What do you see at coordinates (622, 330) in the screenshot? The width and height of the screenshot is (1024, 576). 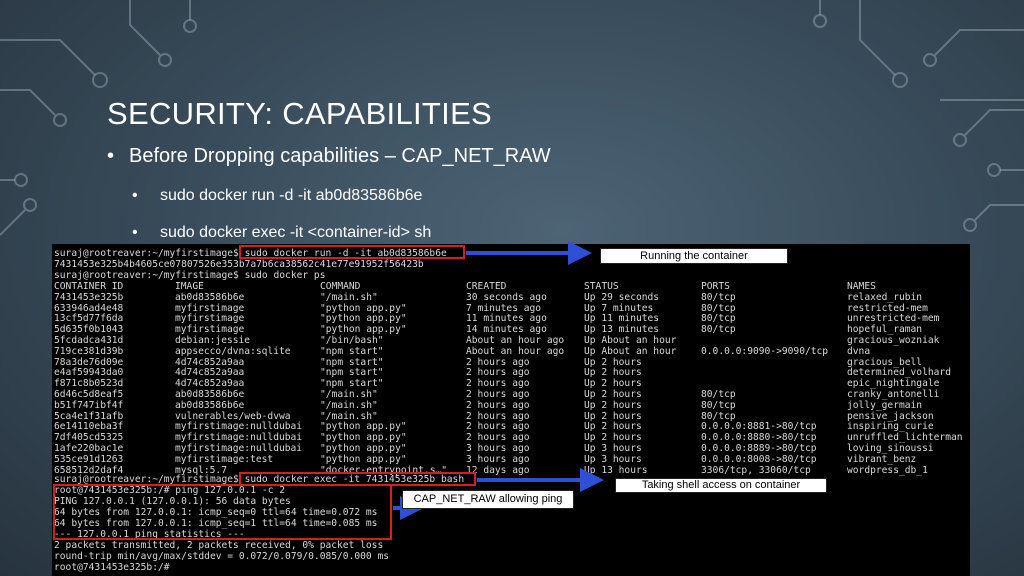 I see `ps-cell: Up 13 minutes` at bounding box center [622, 330].